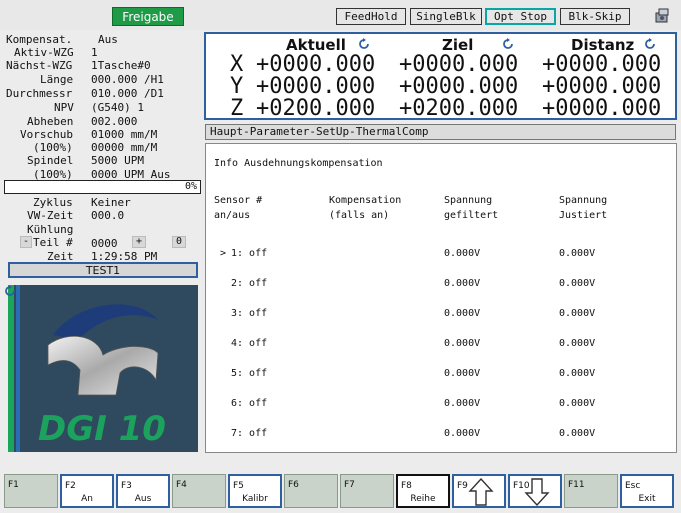 This screenshot has height=513, width=681. I want to click on f10-down-key: F10, so click(535, 491).